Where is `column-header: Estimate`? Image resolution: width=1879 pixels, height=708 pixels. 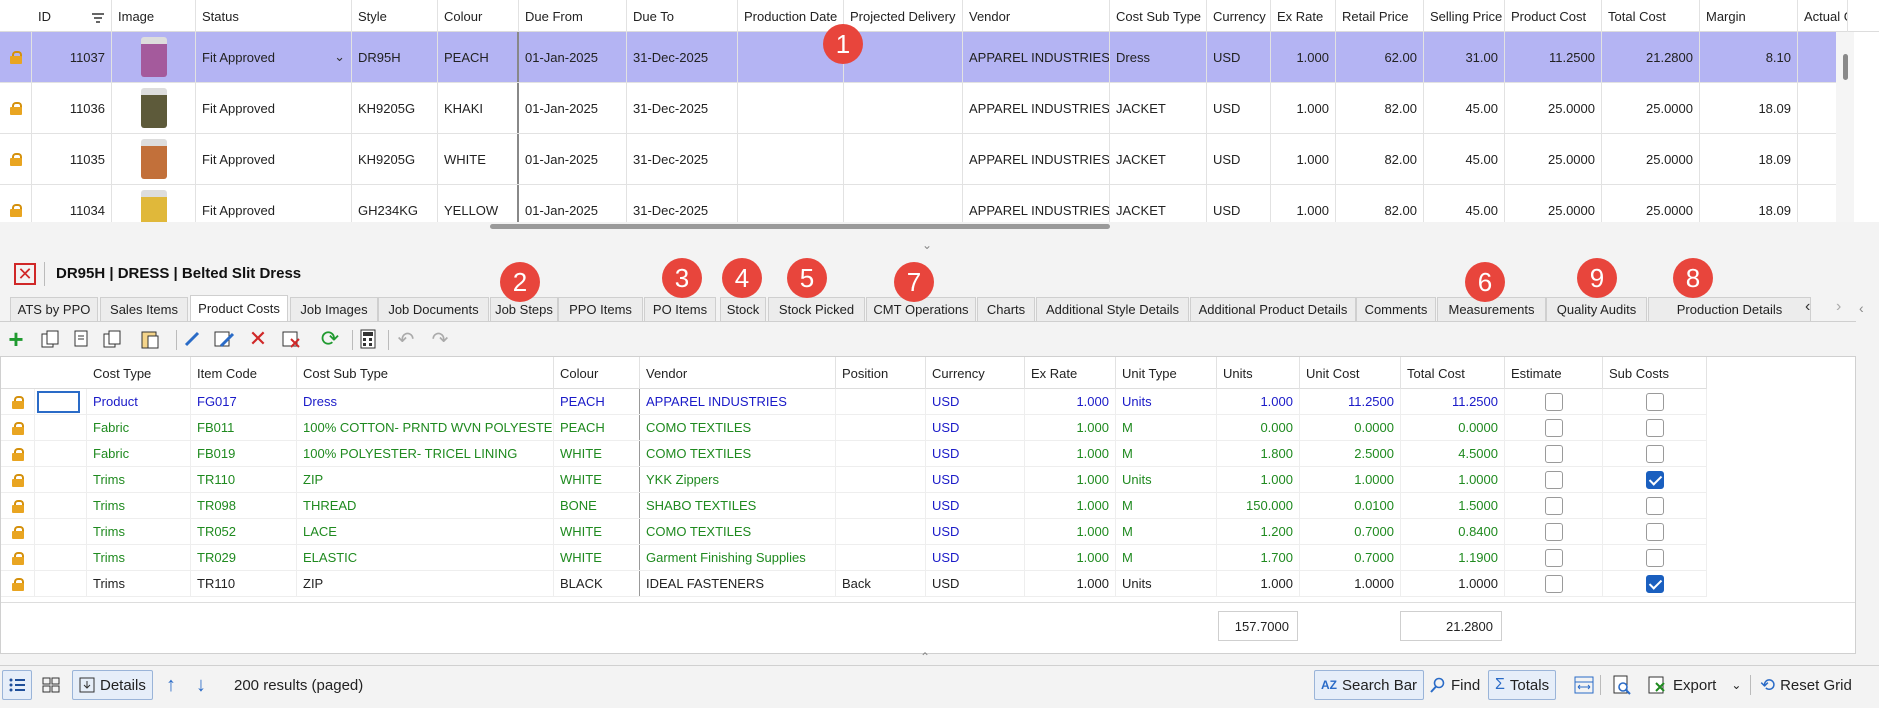 column-header: Estimate is located at coordinates (1554, 373).